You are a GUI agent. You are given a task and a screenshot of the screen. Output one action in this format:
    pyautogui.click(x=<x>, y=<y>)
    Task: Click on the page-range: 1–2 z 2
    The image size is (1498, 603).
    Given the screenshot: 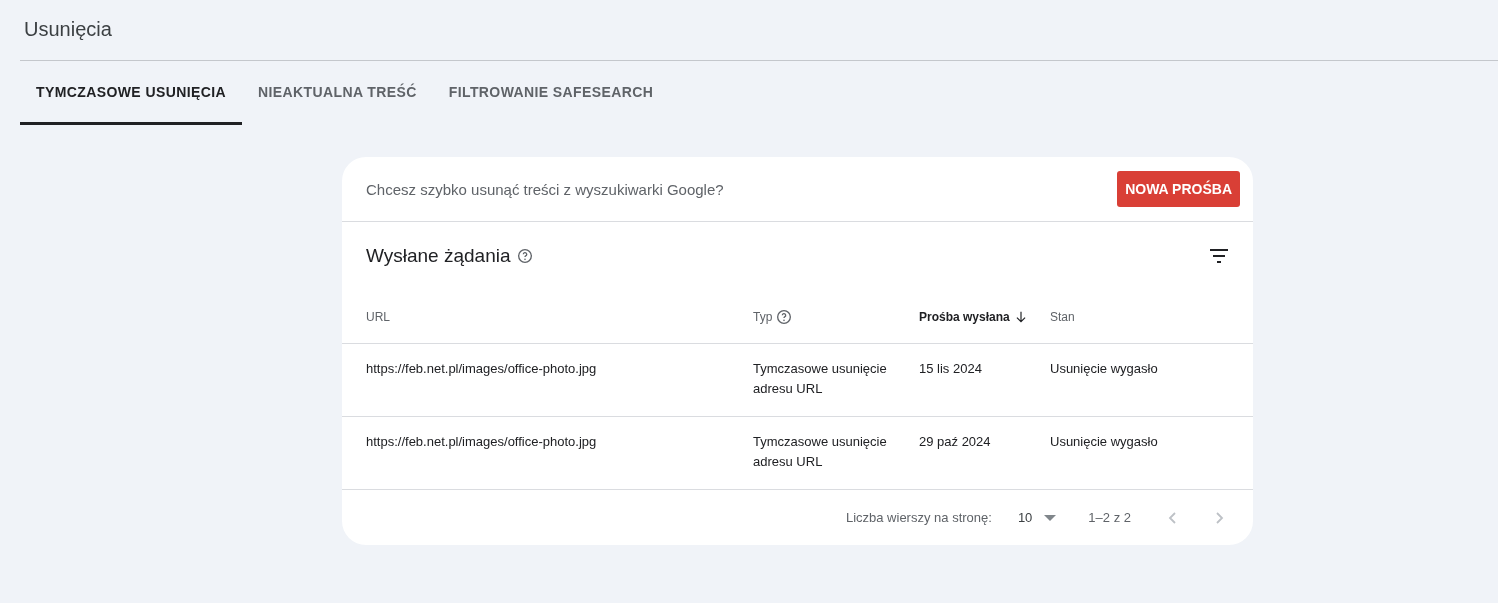 What is the action you would take?
    pyautogui.click(x=1109, y=517)
    